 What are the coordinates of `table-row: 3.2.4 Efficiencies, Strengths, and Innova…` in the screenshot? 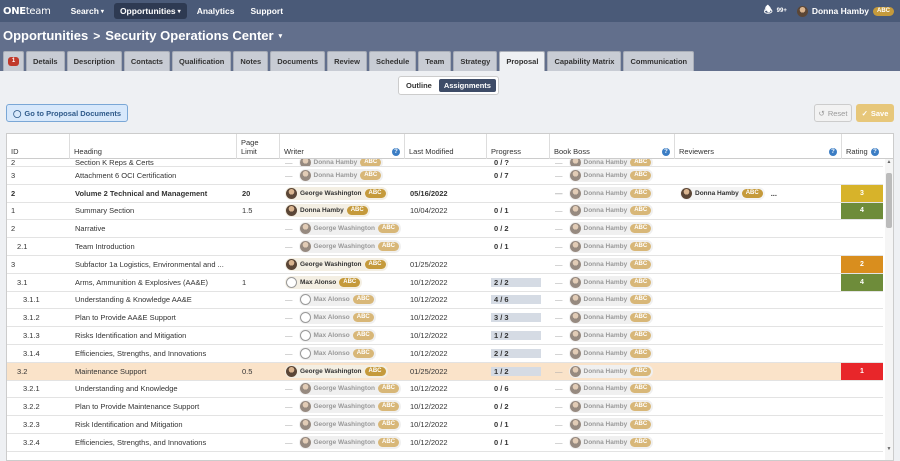 It's located at (445, 443).